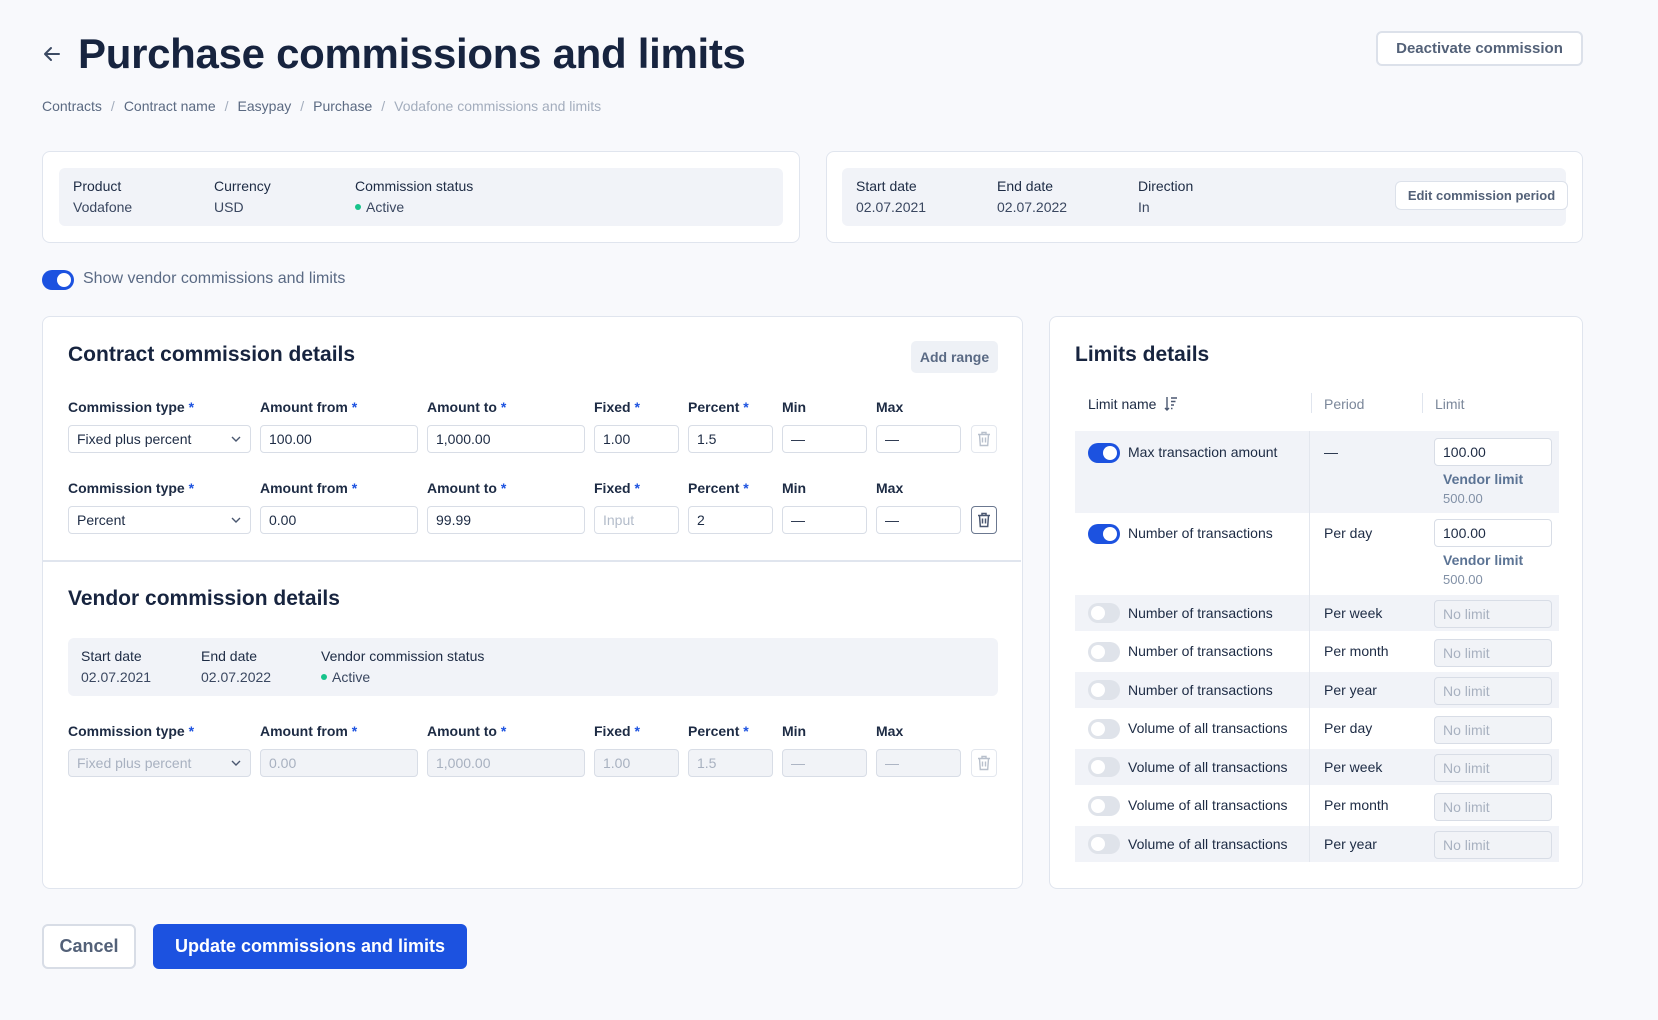 Image resolution: width=1658 pixels, height=1020 pixels. What do you see at coordinates (159, 520) in the screenshot?
I see `commission-type-select: Percent` at bounding box center [159, 520].